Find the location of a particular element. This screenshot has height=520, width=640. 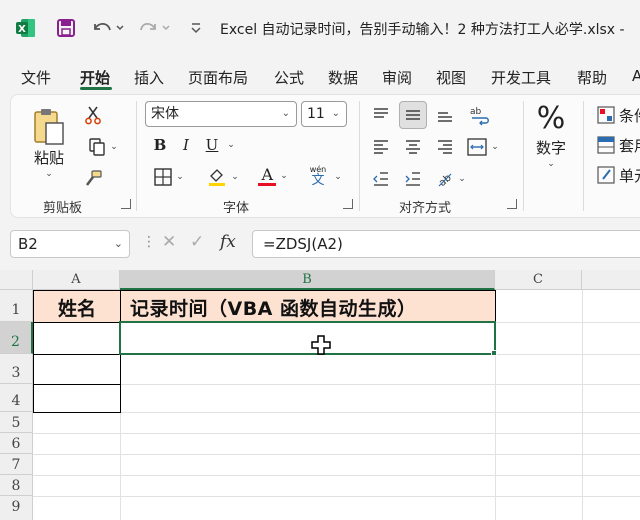

row-header-7: 7 is located at coordinates (16, 464).